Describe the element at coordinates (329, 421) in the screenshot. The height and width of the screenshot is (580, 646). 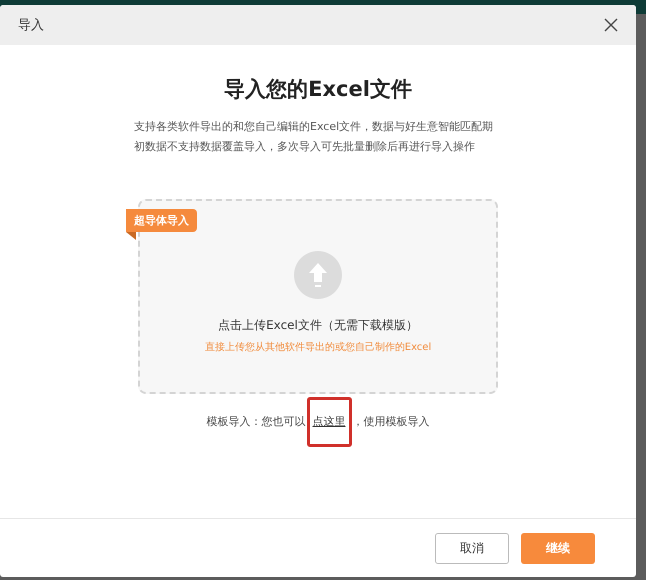
I see `template-link: 点这里` at that location.